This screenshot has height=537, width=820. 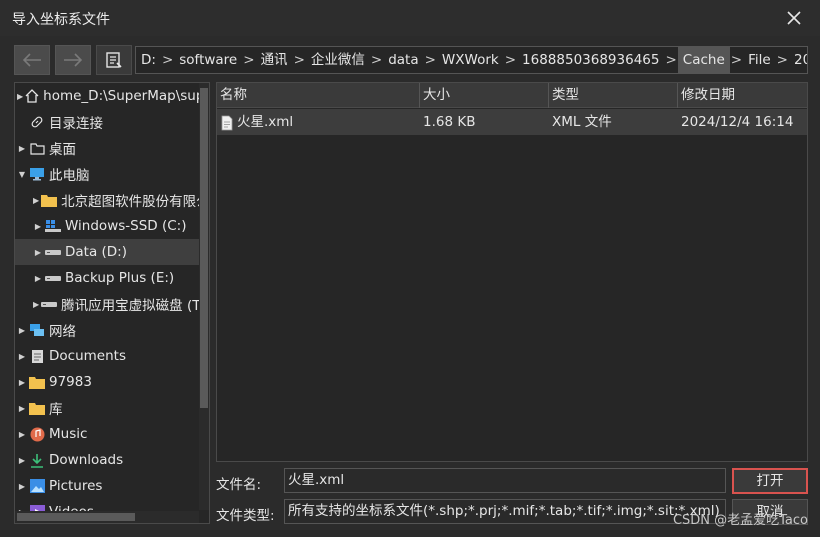 What do you see at coordinates (582, 122) in the screenshot?
I see `file-type: XML 文件` at bounding box center [582, 122].